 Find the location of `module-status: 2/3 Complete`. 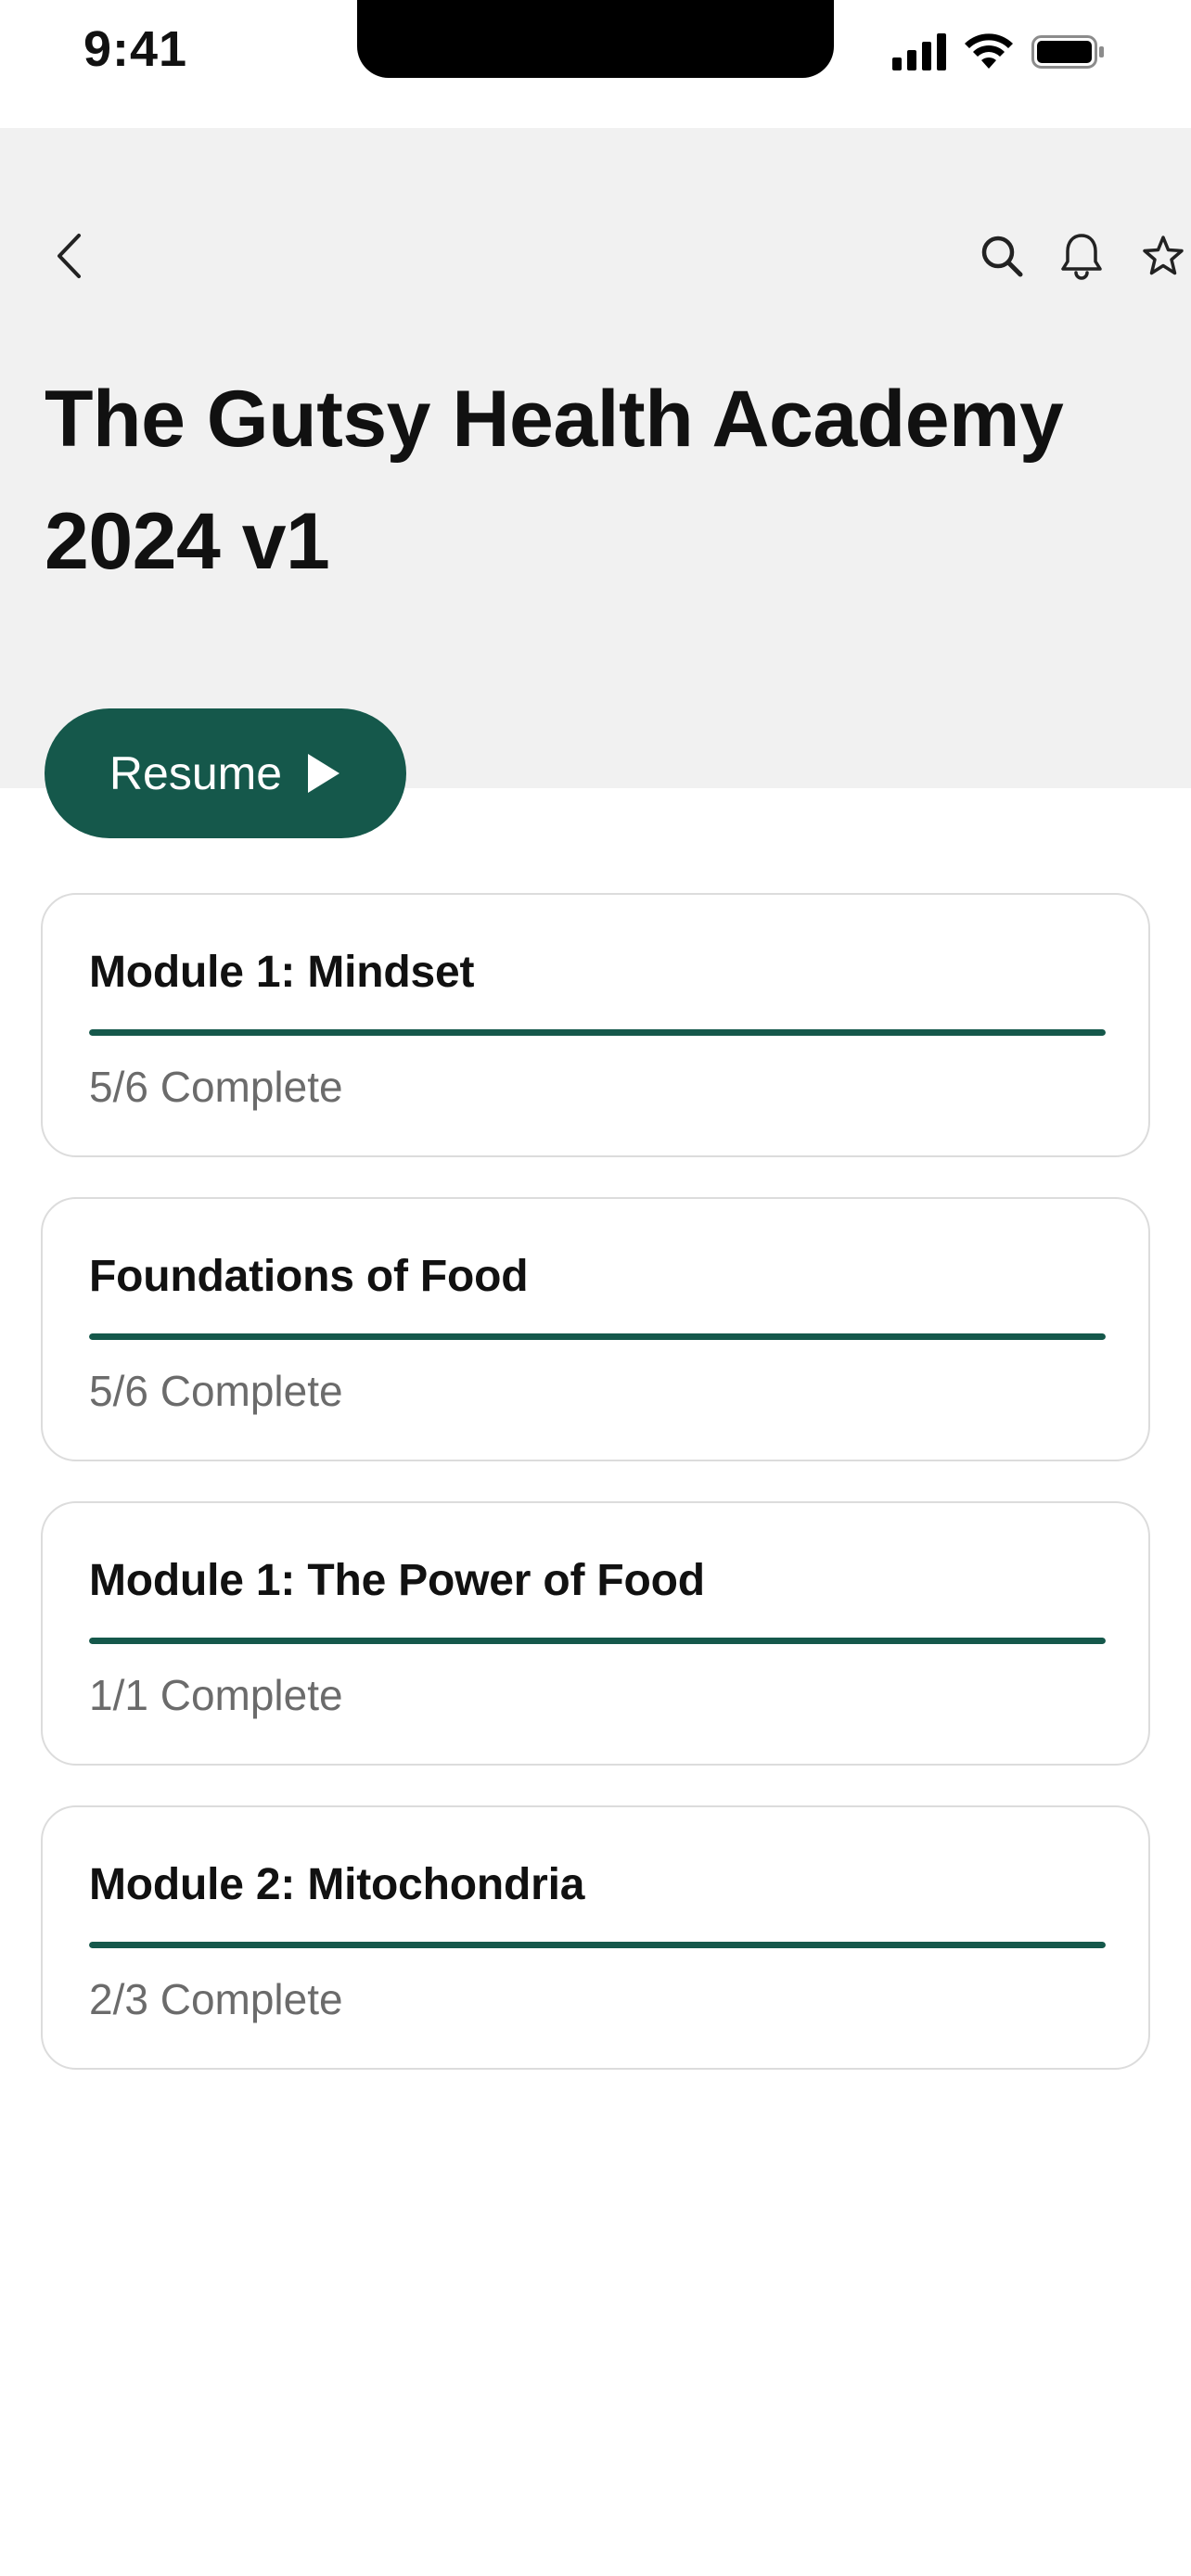

module-status: 2/3 Complete is located at coordinates (216, 1999).